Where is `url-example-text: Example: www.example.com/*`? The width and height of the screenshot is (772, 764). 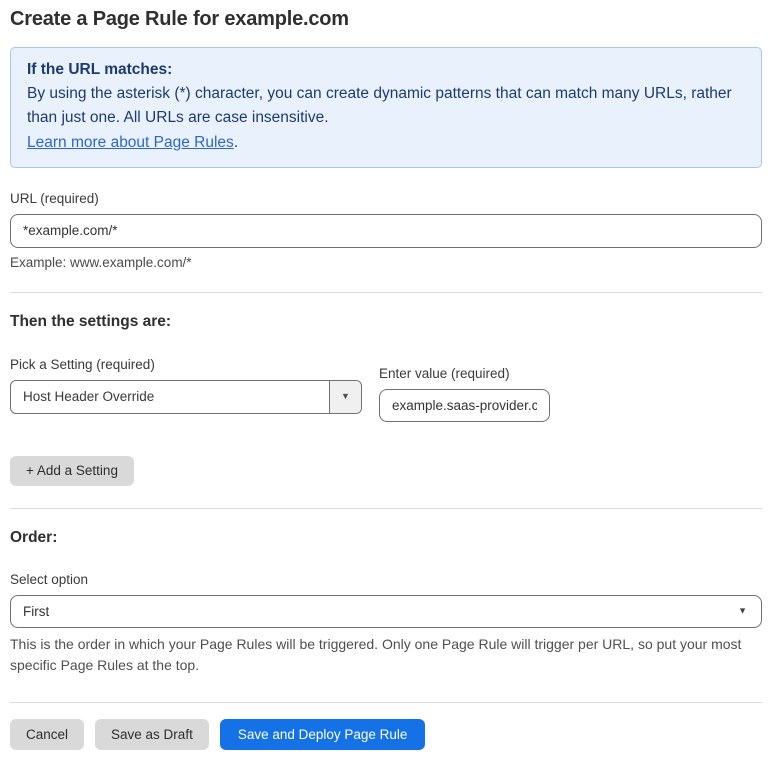
url-example-text: Example: www.example.com/* is located at coordinates (101, 262).